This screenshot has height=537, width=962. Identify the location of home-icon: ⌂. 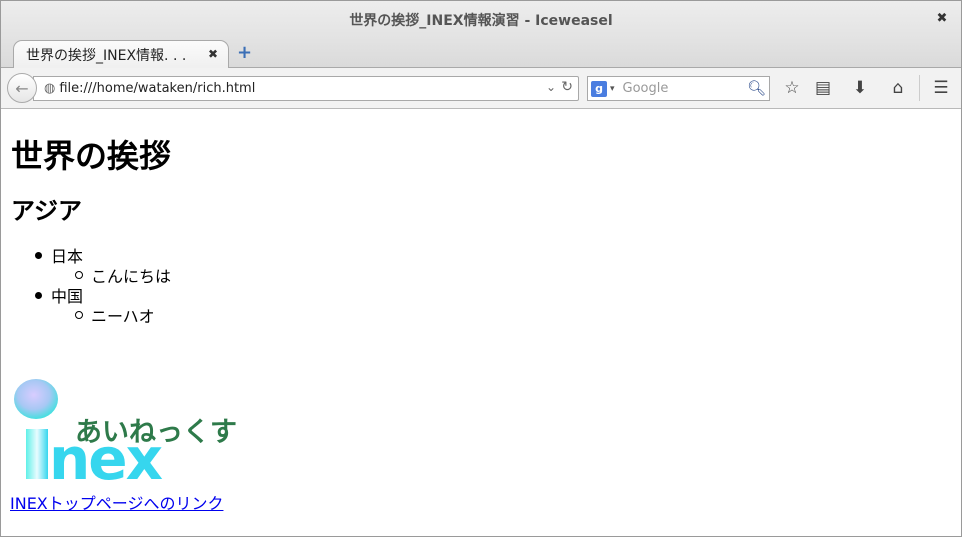
(898, 88).